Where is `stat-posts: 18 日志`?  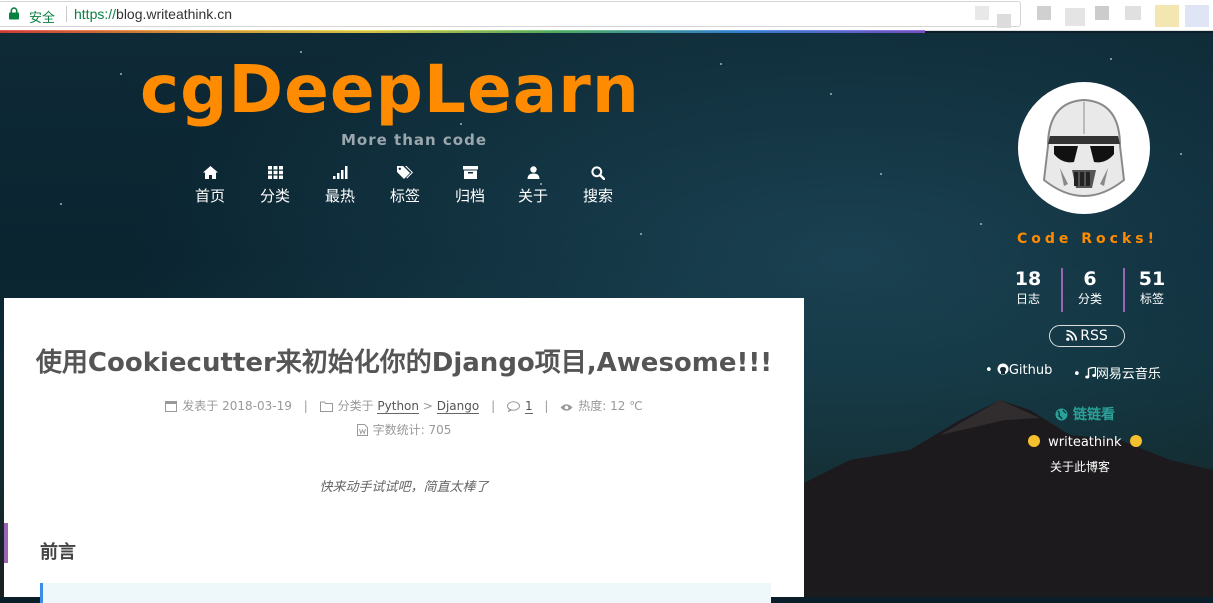 stat-posts: 18 日志 is located at coordinates (1028, 288).